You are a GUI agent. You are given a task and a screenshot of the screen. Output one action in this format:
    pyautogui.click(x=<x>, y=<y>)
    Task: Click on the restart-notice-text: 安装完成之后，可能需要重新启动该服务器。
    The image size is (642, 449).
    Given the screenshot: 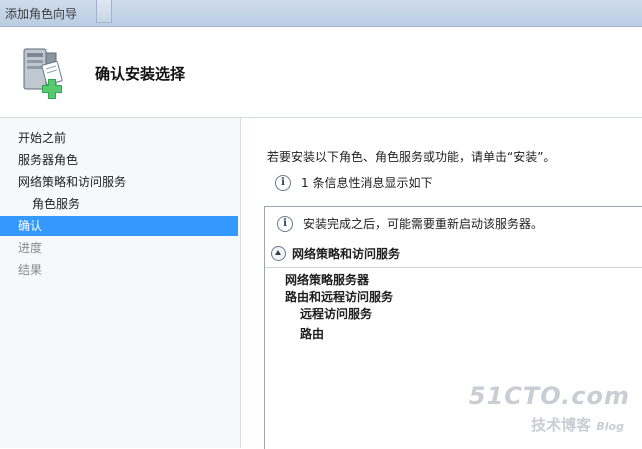 What is the action you would take?
    pyautogui.click(x=423, y=224)
    